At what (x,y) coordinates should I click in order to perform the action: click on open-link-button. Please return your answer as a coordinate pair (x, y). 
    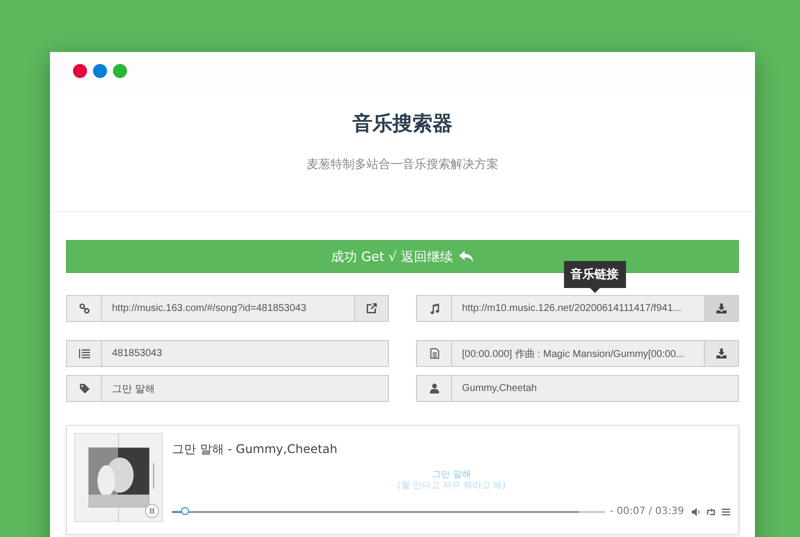
    Looking at the image, I should click on (371, 308).